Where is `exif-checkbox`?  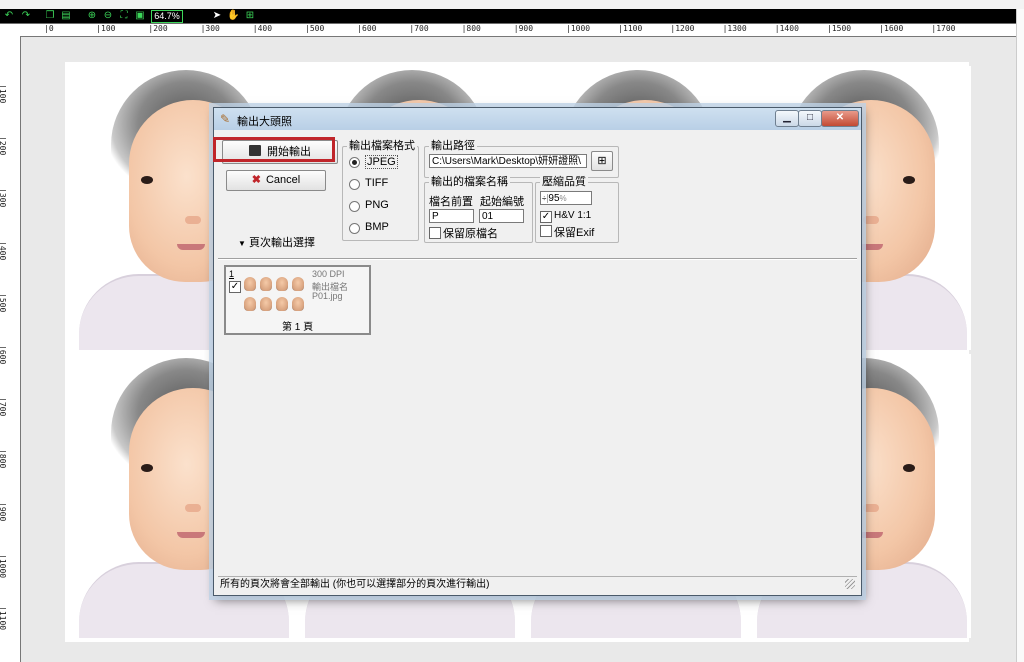
exif-checkbox is located at coordinates (546, 231).